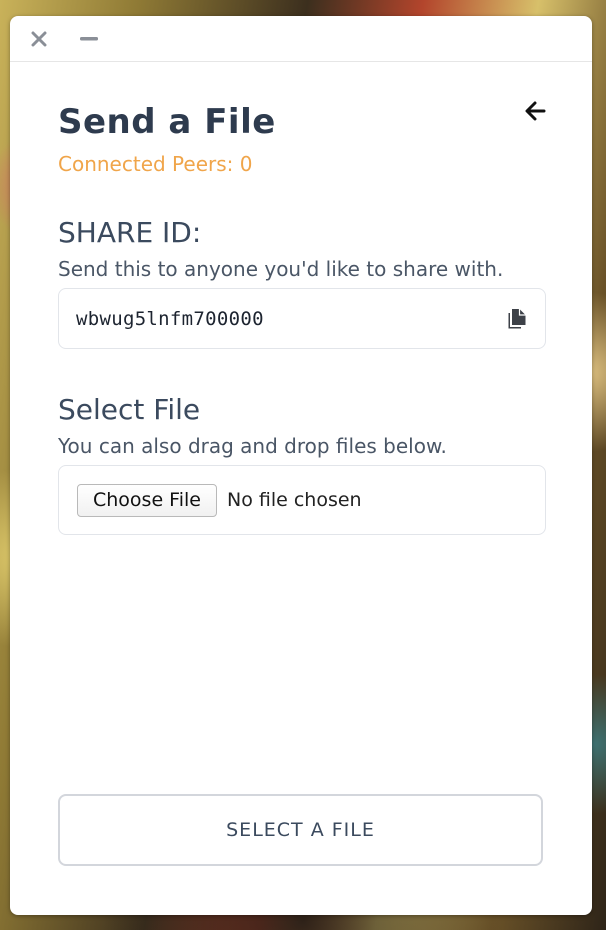  I want to click on select-file-description: You can also drag and drop files below., so click(252, 446).